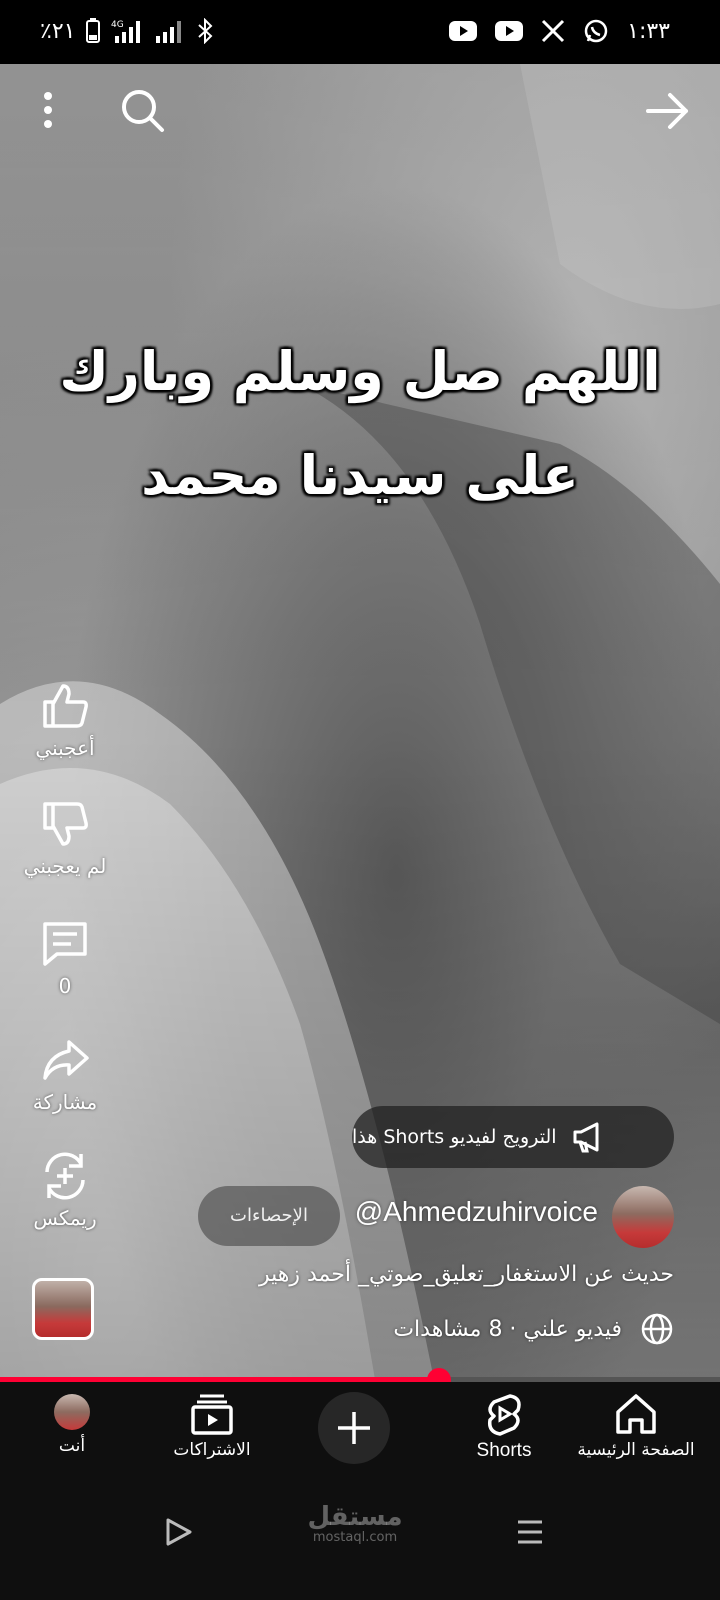  I want to click on triangle-back-icon, so click(179, 1532).